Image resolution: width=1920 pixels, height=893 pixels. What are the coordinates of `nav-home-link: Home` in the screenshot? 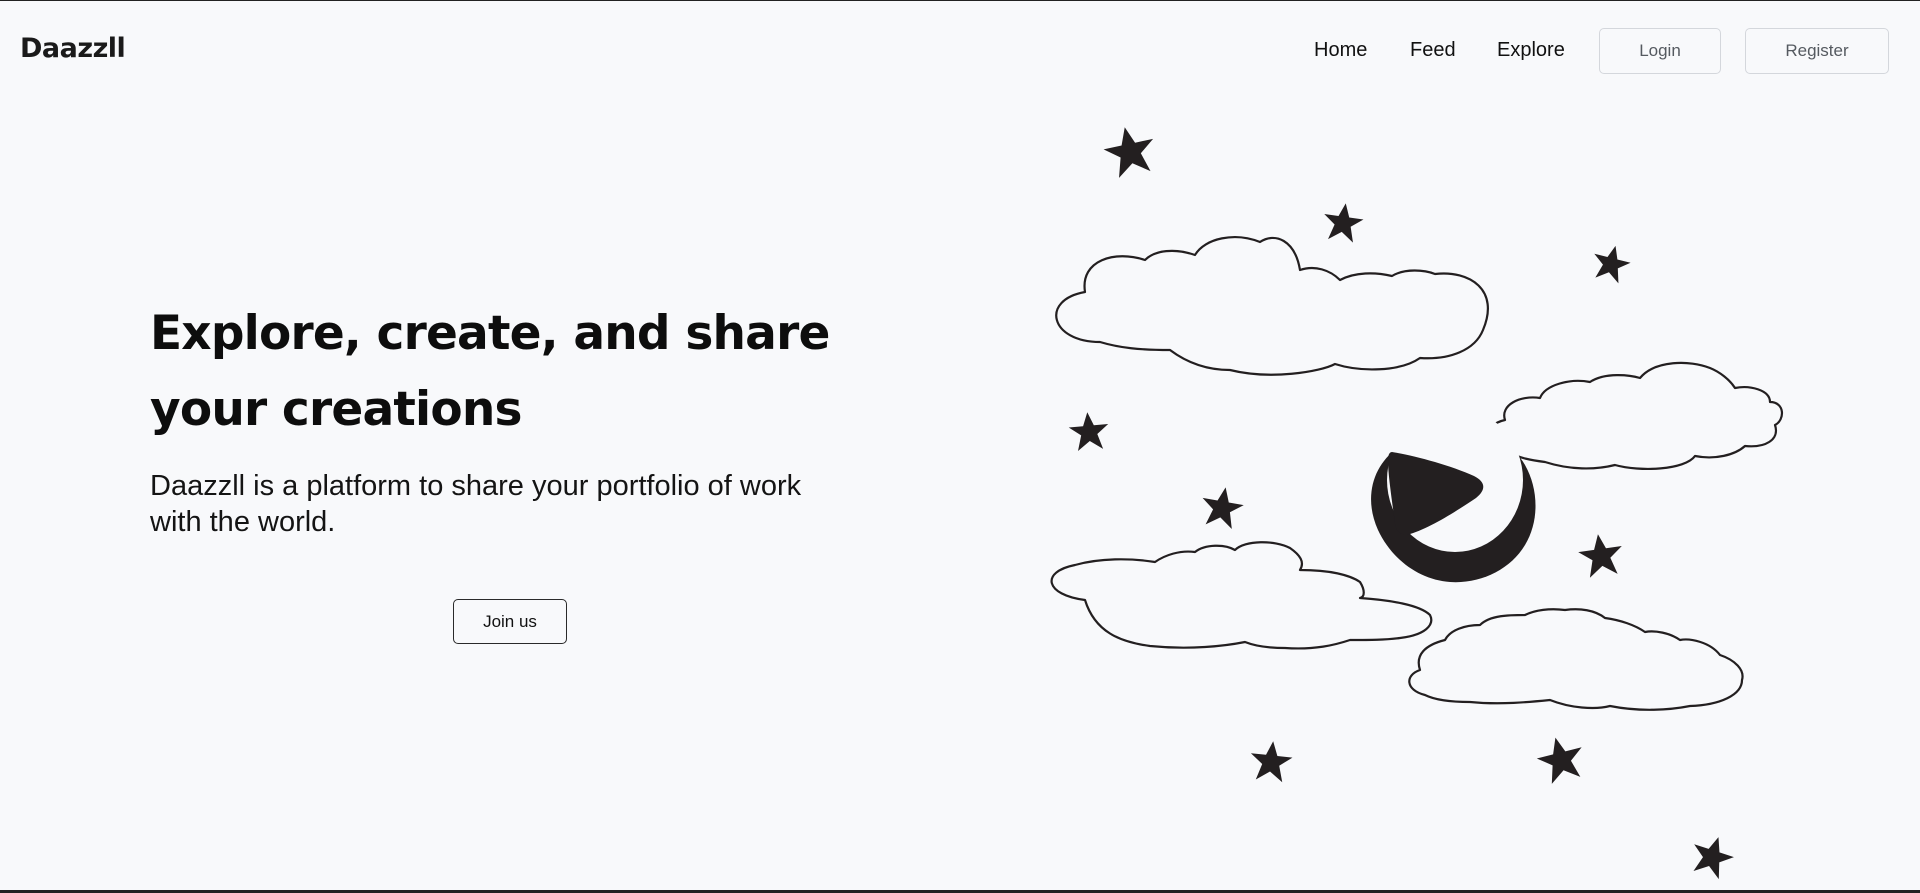 It's located at (1340, 50).